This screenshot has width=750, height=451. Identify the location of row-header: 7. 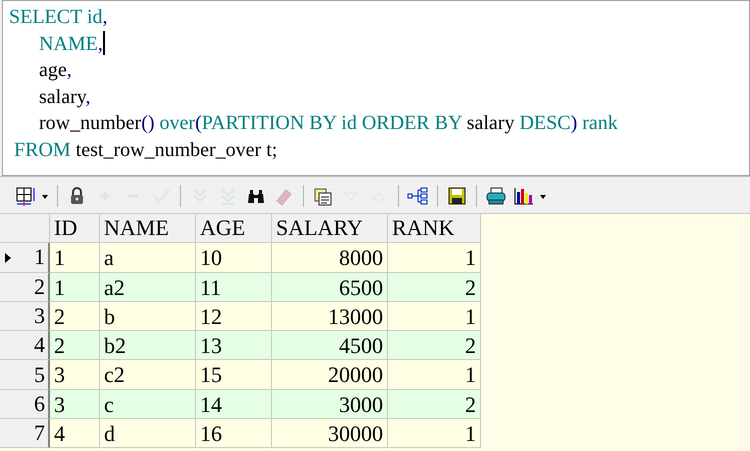
(25, 433).